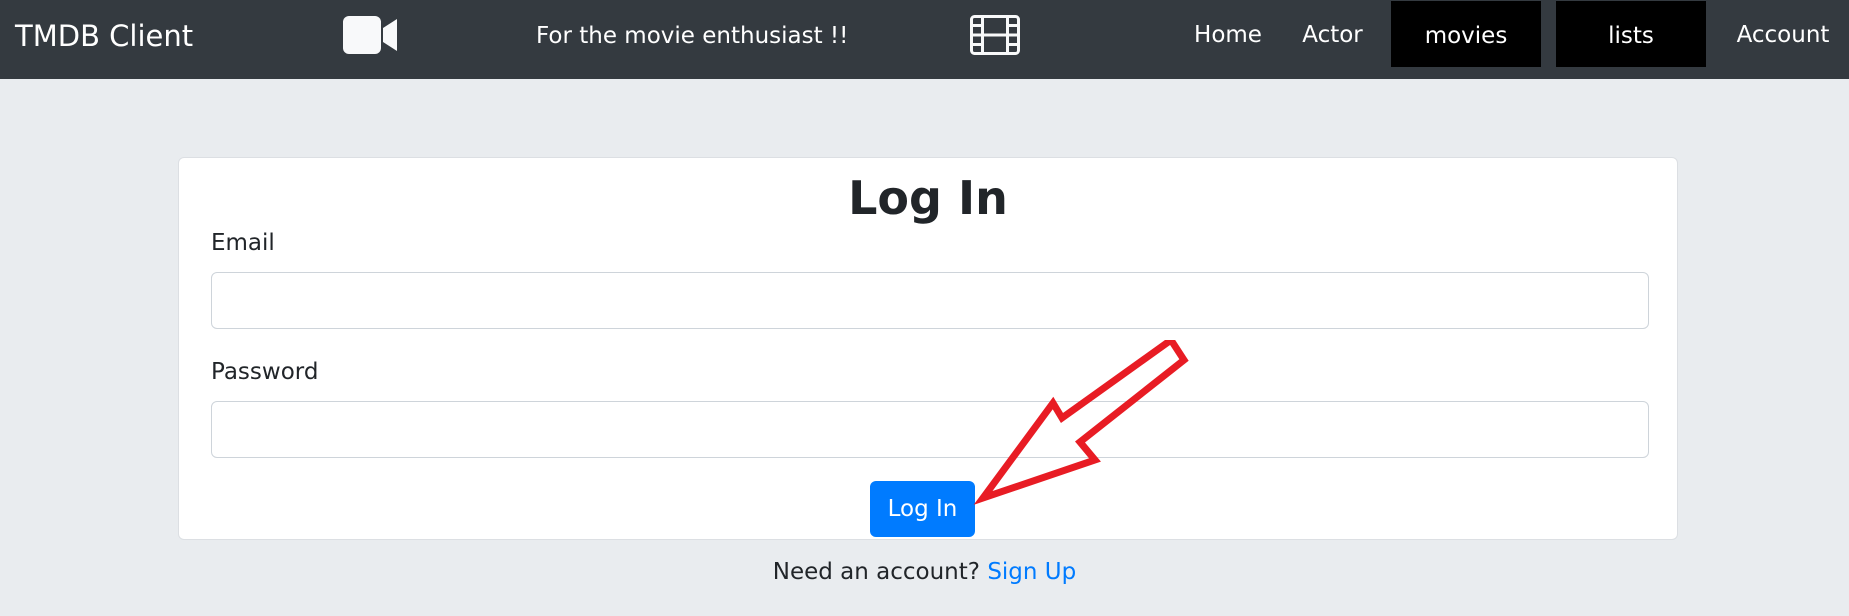 Image resolution: width=1849 pixels, height=616 pixels. What do you see at coordinates (1631, 34) in the screenshot?
I see `nav-lists-link: lists` at bounding box center [1631, 34].